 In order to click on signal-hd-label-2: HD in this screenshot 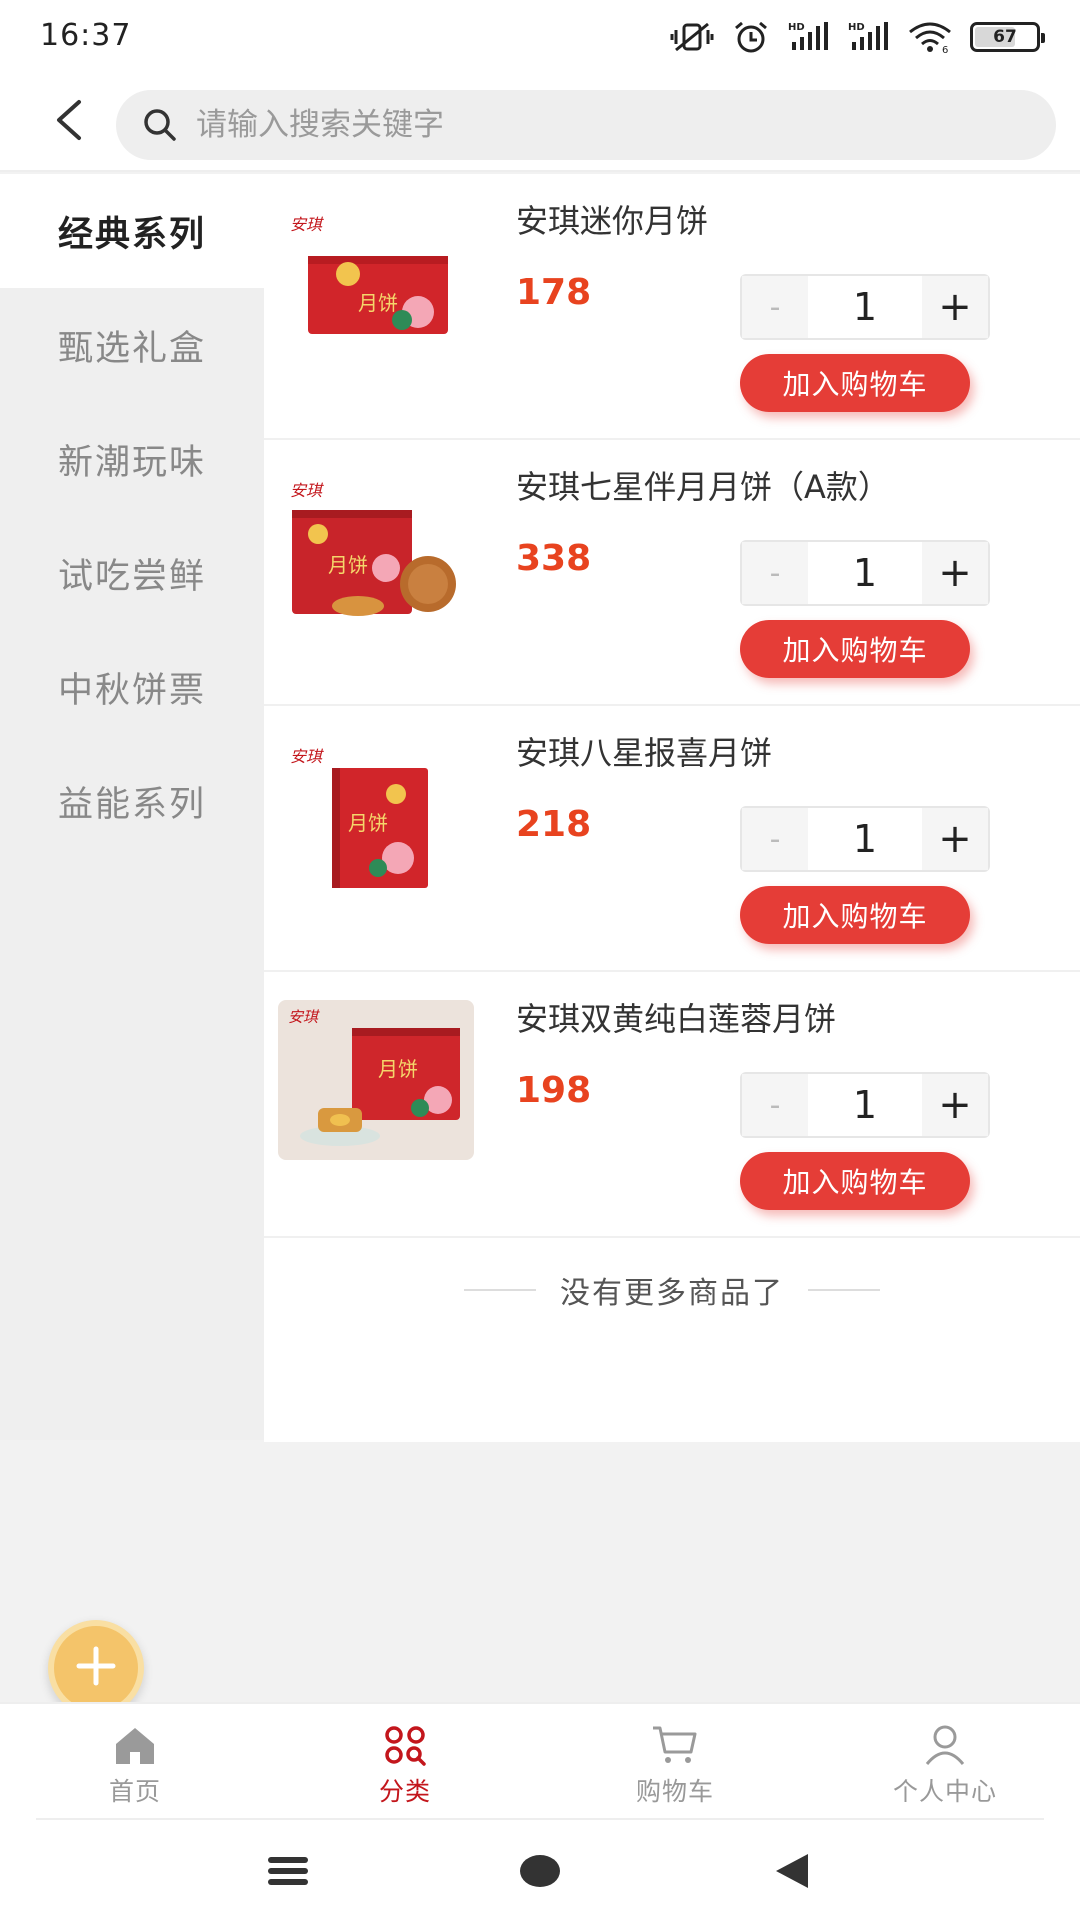, I will do `click(856, 27)`.